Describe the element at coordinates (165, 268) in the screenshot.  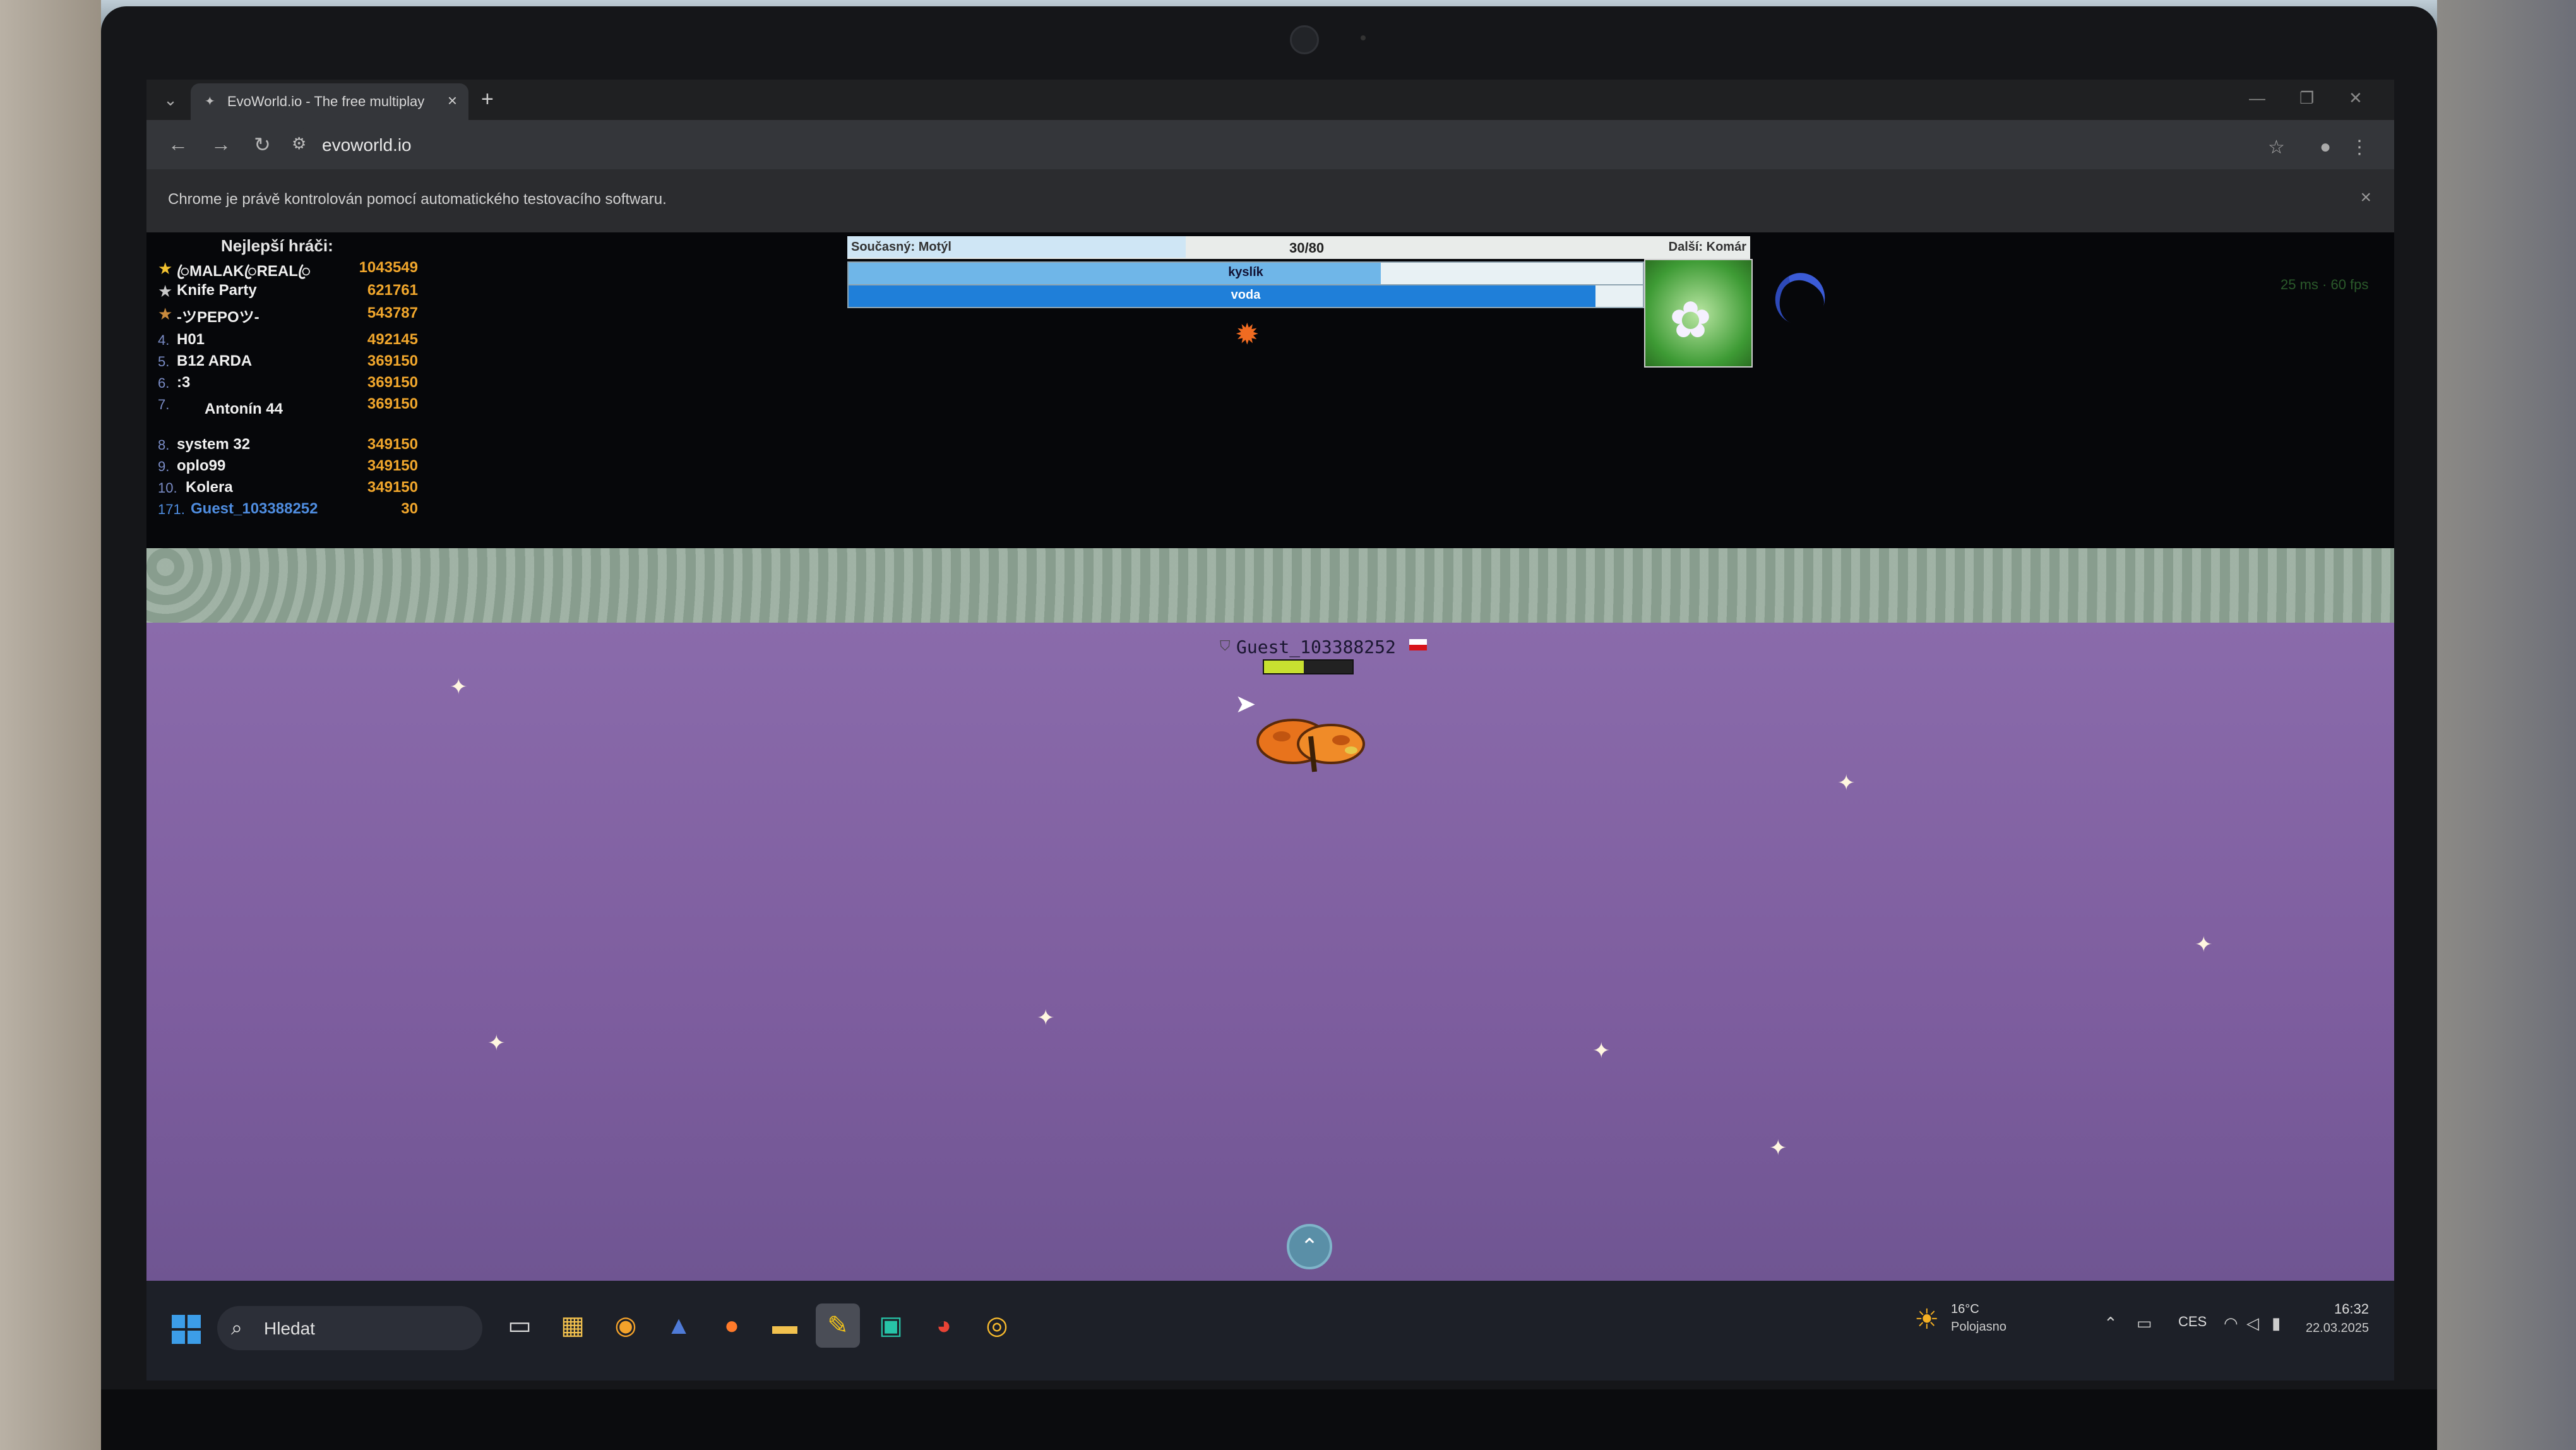
I see `gold-medal-icon: ★` at that location.